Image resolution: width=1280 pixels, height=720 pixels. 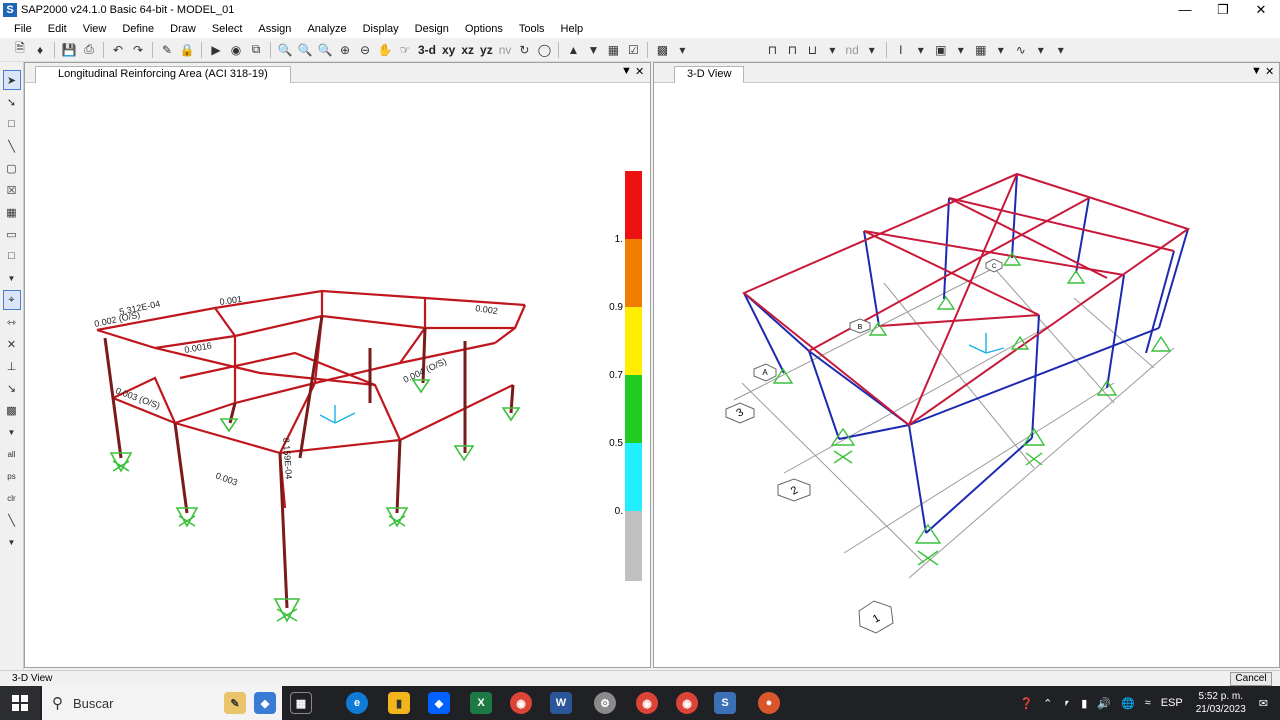 I want to click on minimize-button: —, so click(x=1185, y=10).